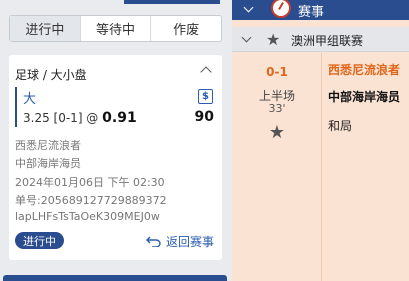 The width and height of the screenshot is (409, 281). What do you see at coordinates (61, 118) in the screenshot?
I see `bet-line: 3.25 [0-1] @` at bounding box center [61, 118].